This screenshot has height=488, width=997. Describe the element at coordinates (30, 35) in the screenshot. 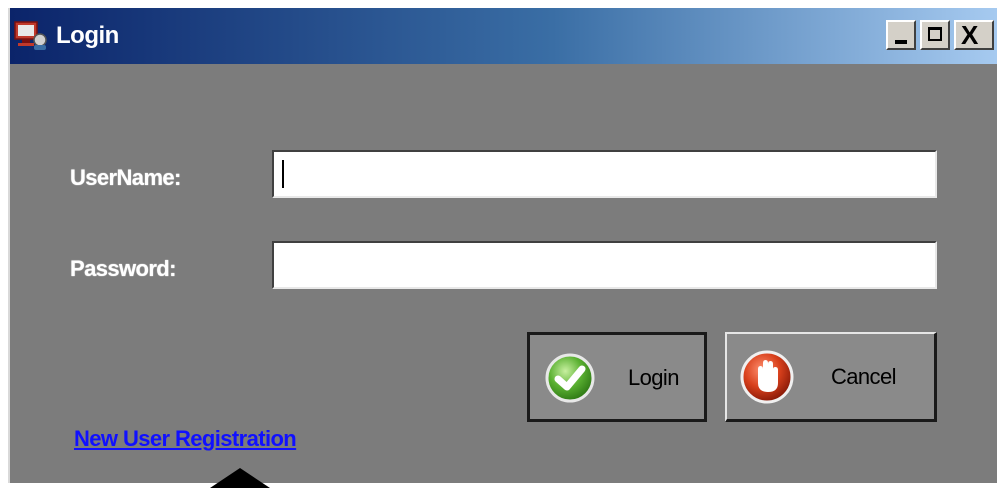

I see `login-app-icon` at that location.